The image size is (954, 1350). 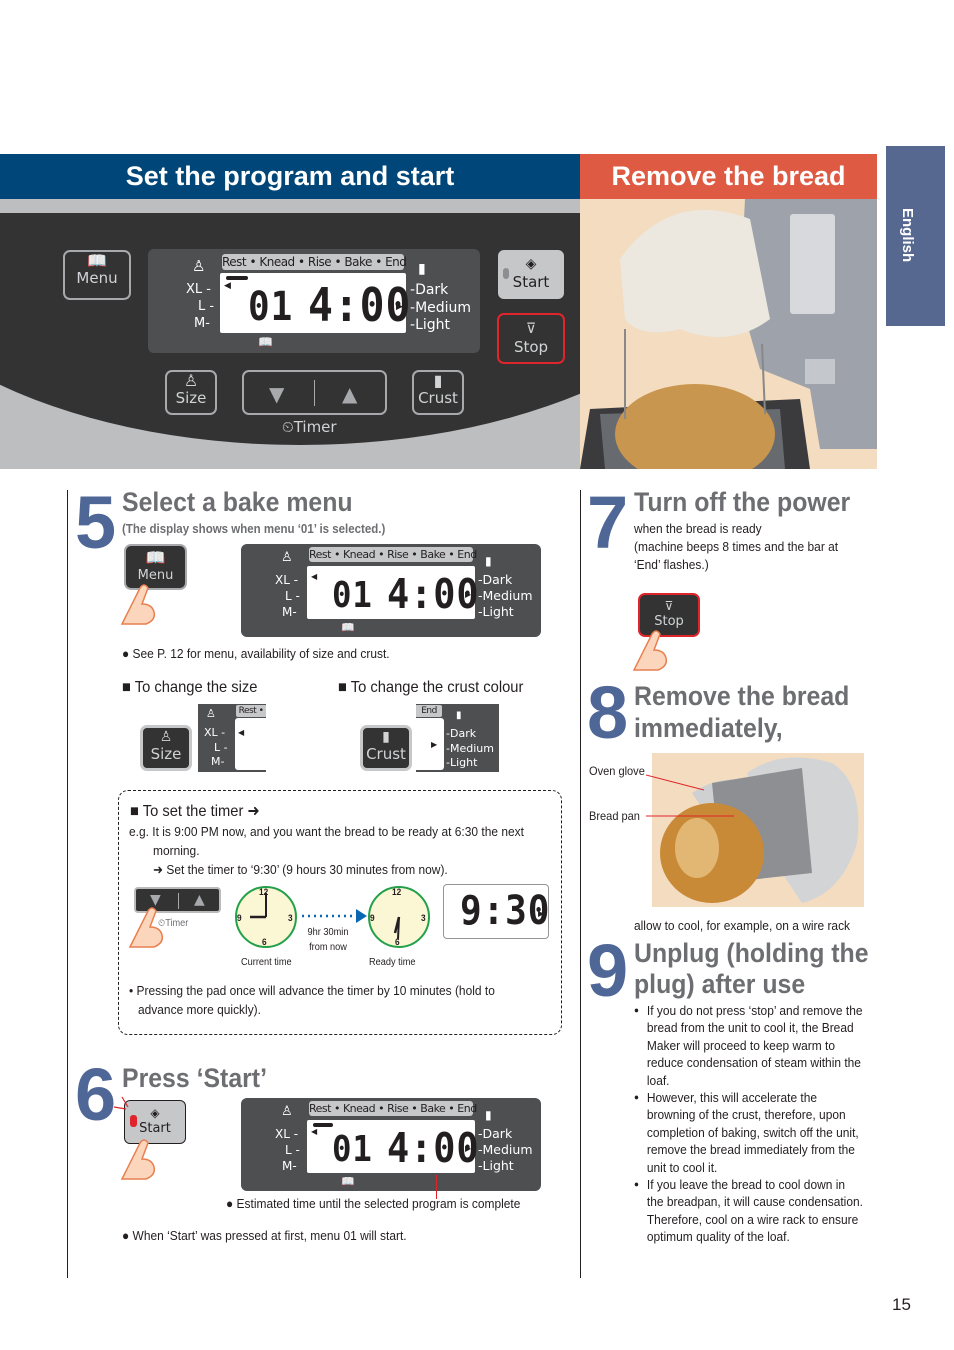 I want to click on bread-maker-illustration, so click(x=728, y=334).